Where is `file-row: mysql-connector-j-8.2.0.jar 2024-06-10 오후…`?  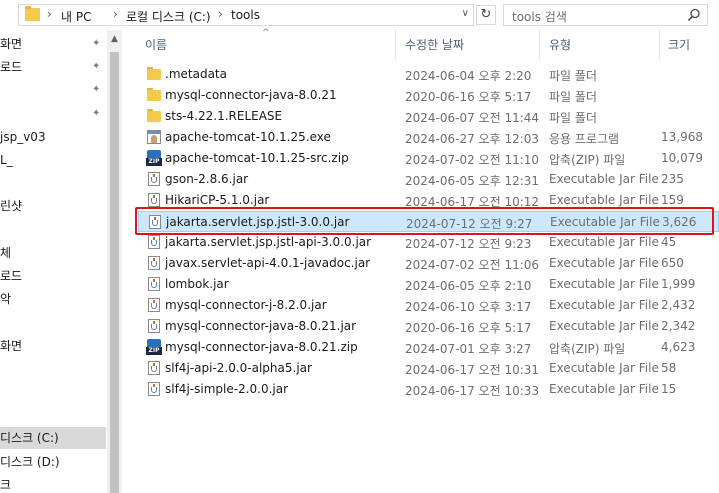
file-row: mysql-connector-j-8.2.0.jar 2024-06-10 오후… is located at coordinates (428, 305).